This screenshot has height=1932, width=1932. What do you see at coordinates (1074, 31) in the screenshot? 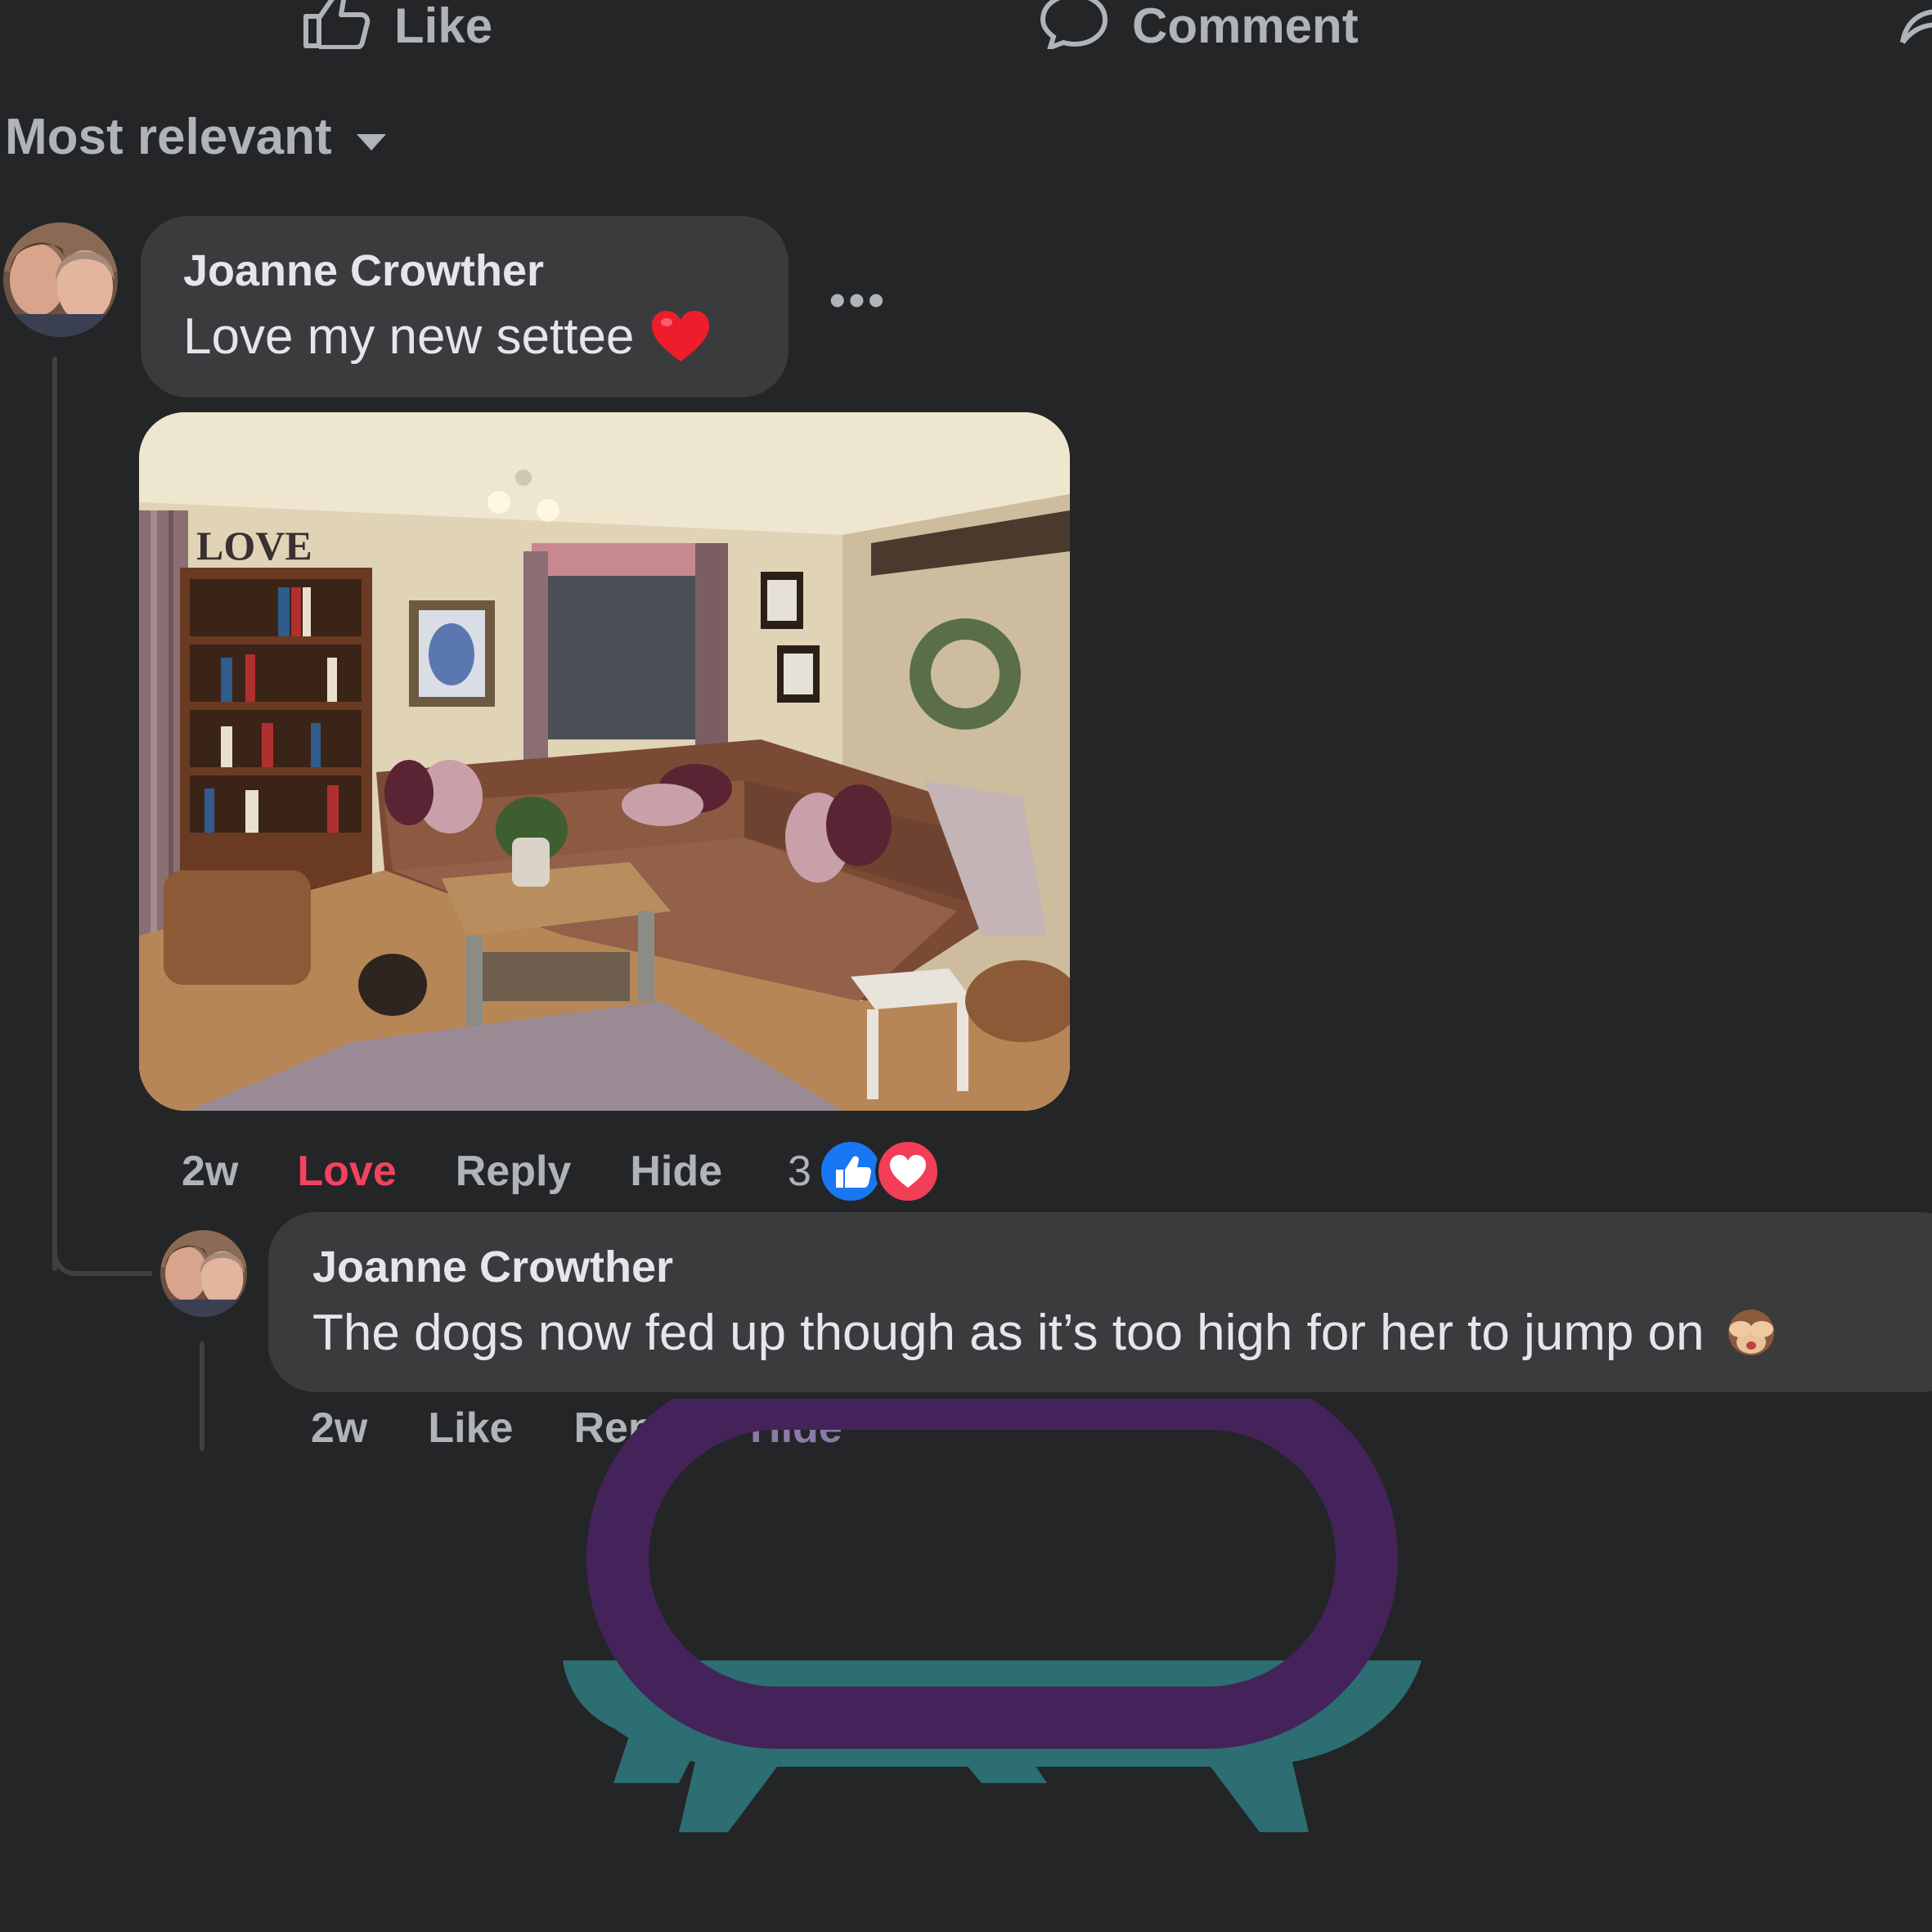
I see `speech-bubble-icon` at bounding box center [1074, 31].